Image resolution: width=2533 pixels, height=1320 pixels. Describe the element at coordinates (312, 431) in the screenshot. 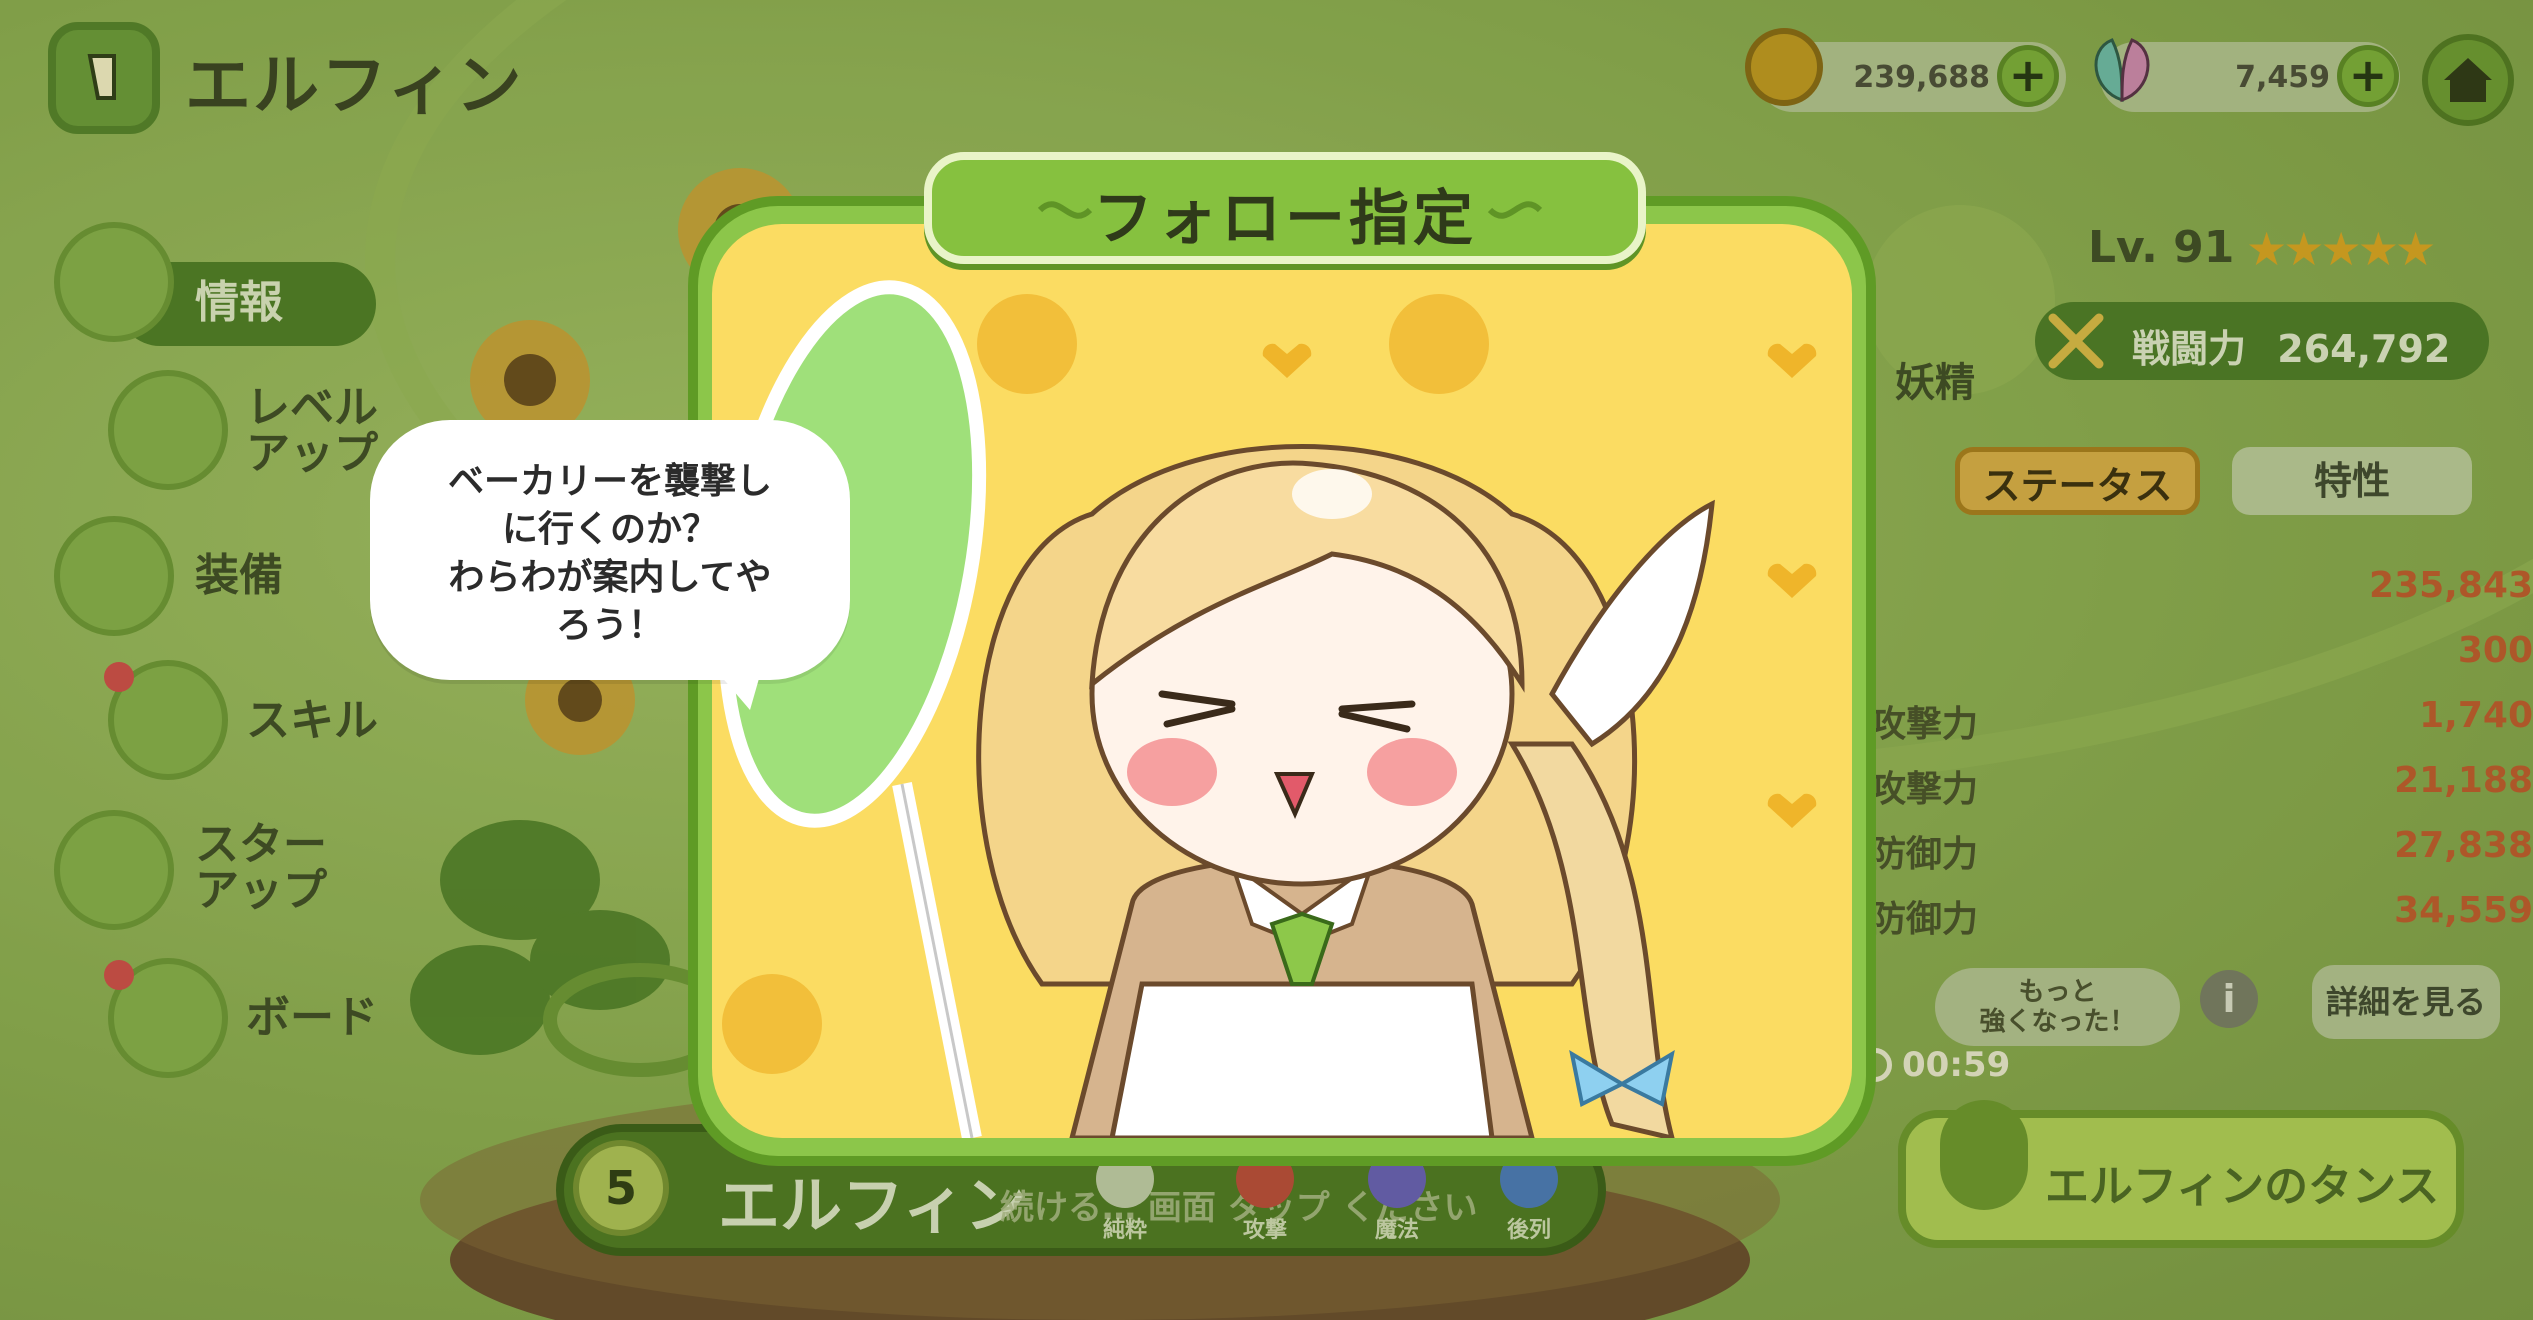

I see `nav-levelup-label: レベル アップ` at that location.